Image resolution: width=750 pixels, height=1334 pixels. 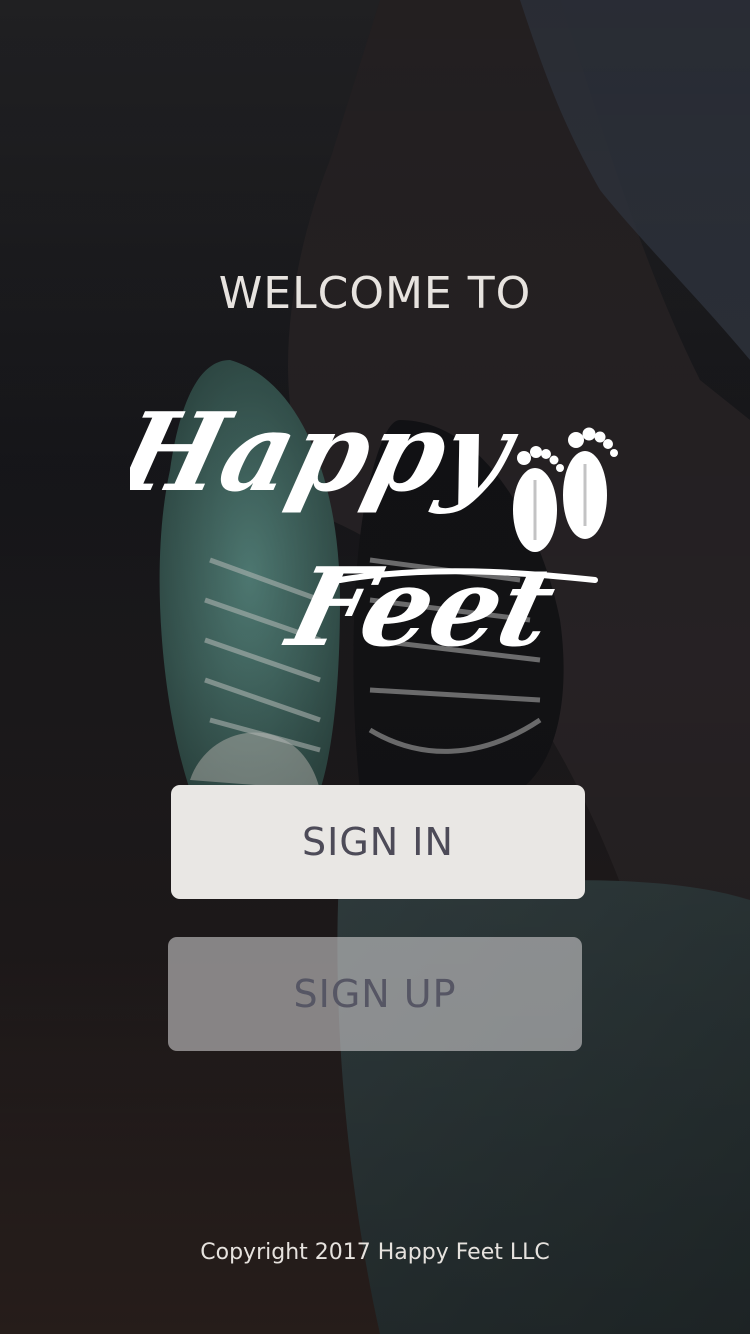 I want to click on sign-in-button: SIGN IN, so click(x=378, y=842).